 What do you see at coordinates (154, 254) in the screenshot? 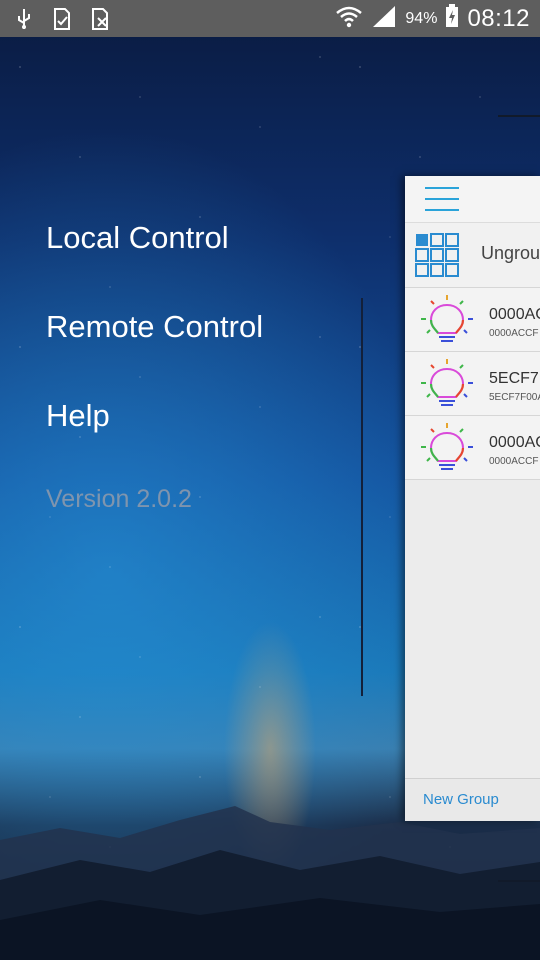
I see `menu-item-local-control: Local Control` at bounding box center [154, 254].